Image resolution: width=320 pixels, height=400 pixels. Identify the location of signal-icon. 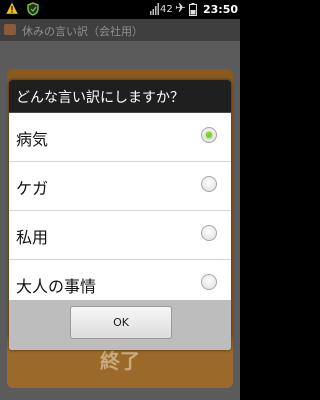
(154, 9).